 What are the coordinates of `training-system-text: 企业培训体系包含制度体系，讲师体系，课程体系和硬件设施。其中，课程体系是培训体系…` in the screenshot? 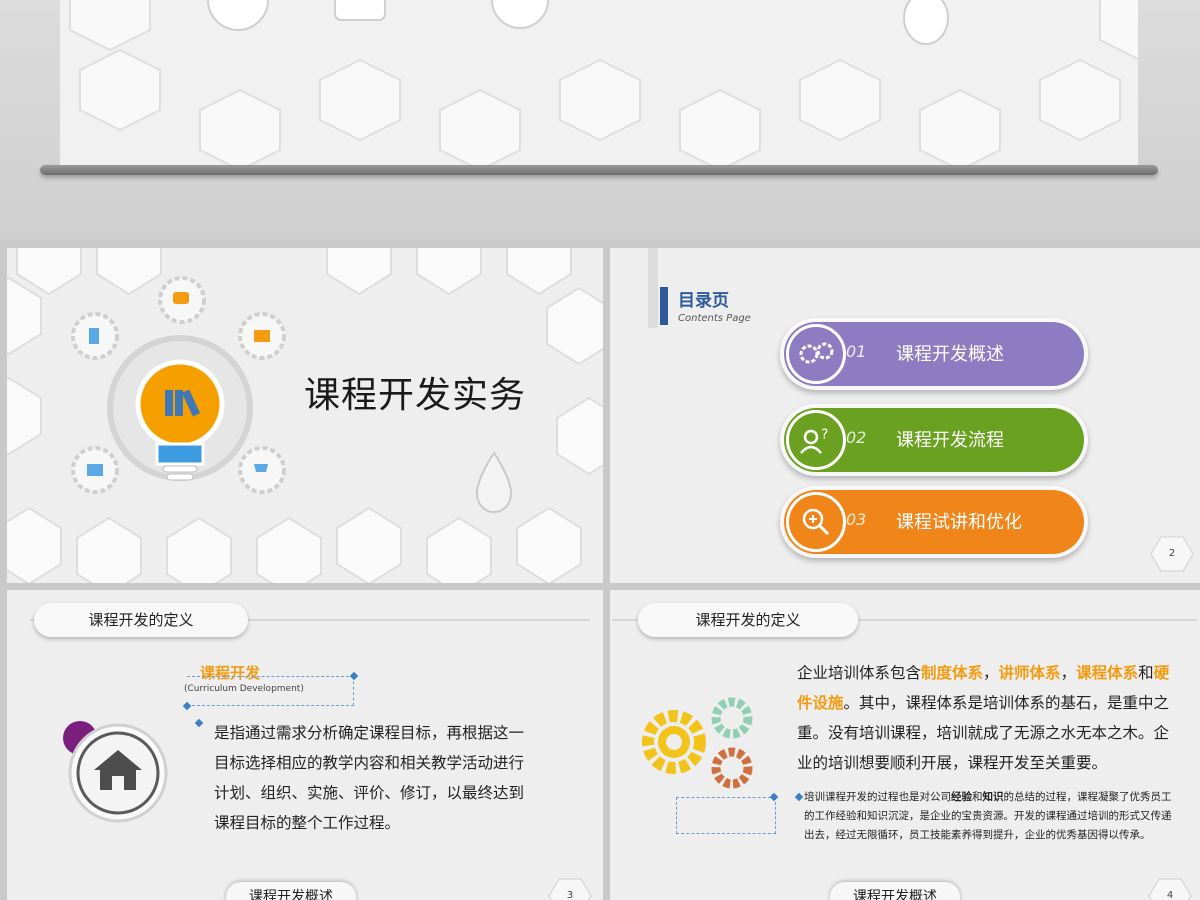 It's located at (989, 718).